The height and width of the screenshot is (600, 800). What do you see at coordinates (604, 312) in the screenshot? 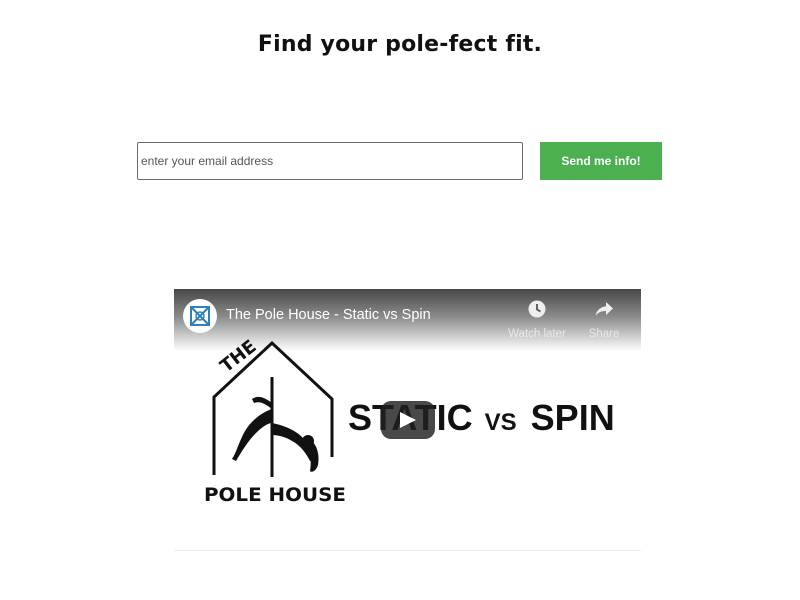
I see `share-arrow-icon` at bounding box center [604, 312].